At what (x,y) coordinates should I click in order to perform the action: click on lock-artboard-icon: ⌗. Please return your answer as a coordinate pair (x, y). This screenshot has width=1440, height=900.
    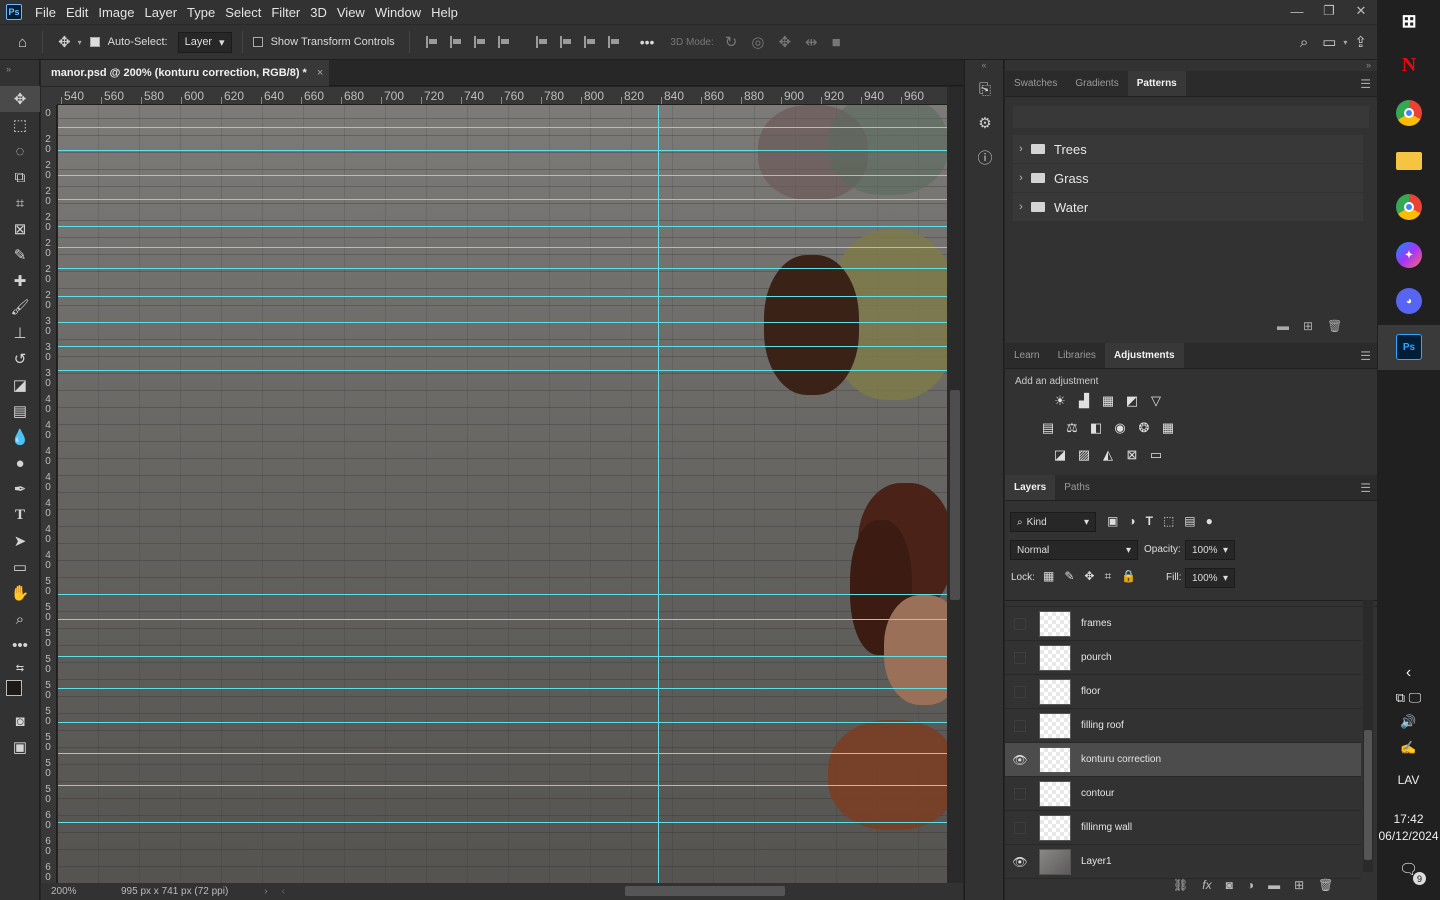
    Looking at the image, I should click on (1107, 576).